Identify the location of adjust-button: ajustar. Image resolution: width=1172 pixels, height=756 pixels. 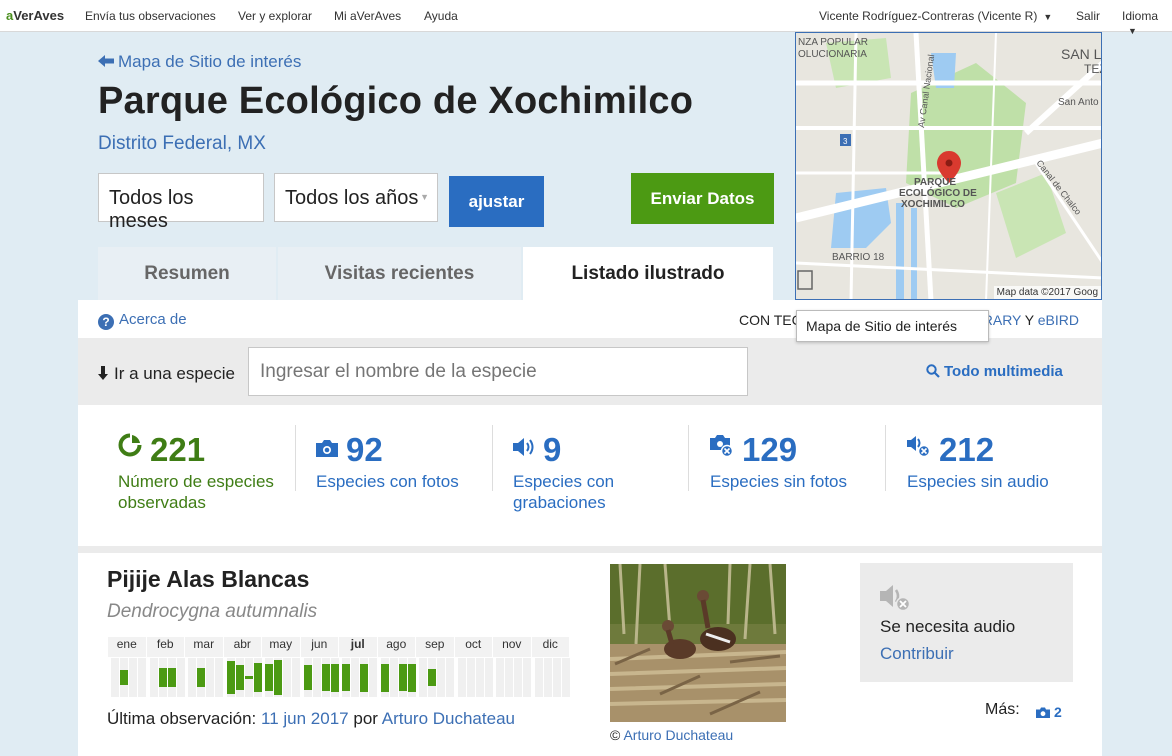
(496, 201).